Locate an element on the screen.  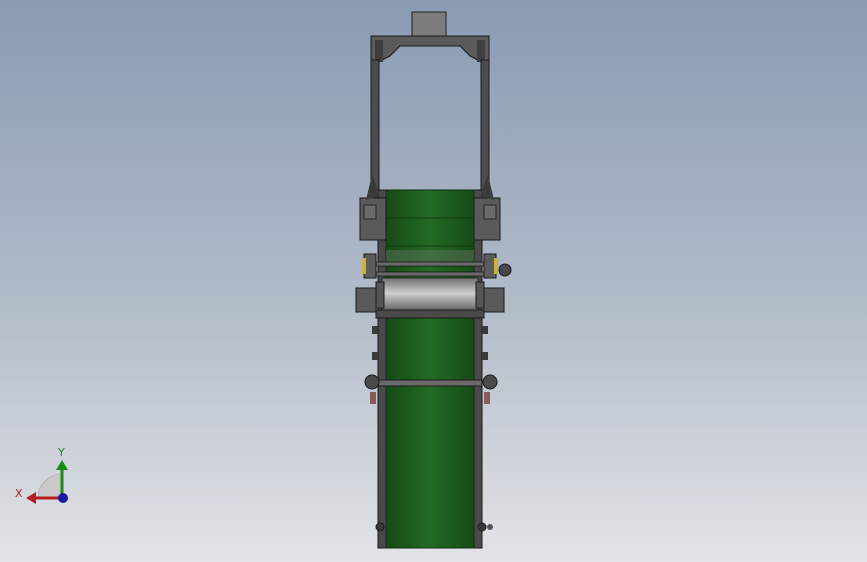
reference-triad: Y X is located at coordinates (41, 475).